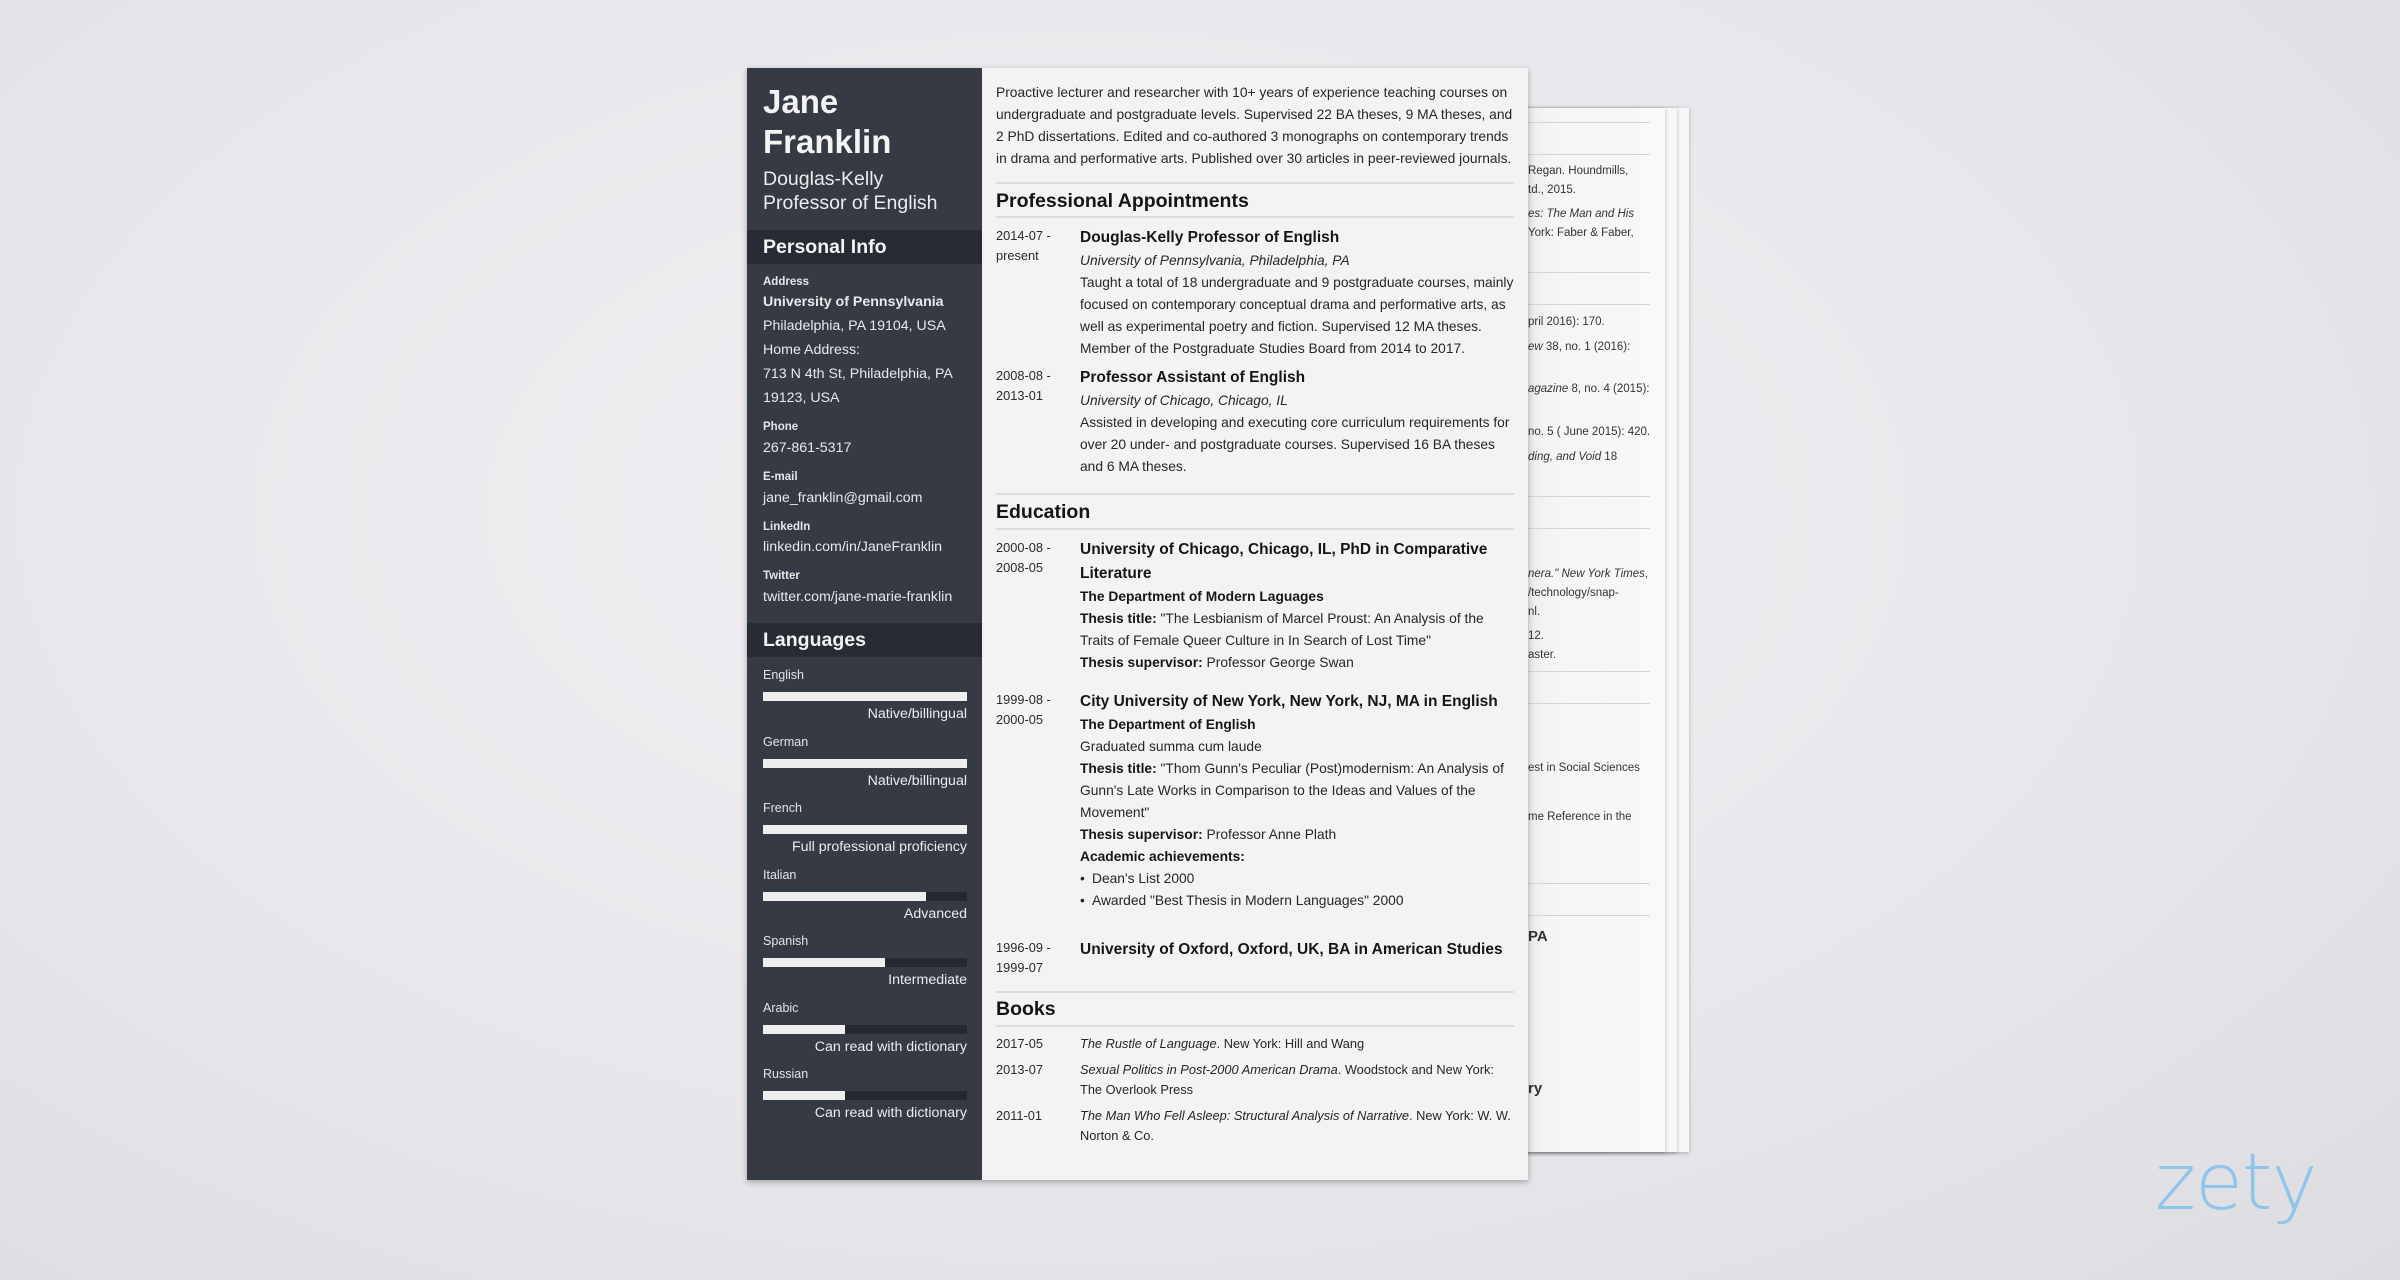 The height and width of the screenshot is (1280, 2400). I want to click on home-address-label: Home Address:, so click(811, 350).